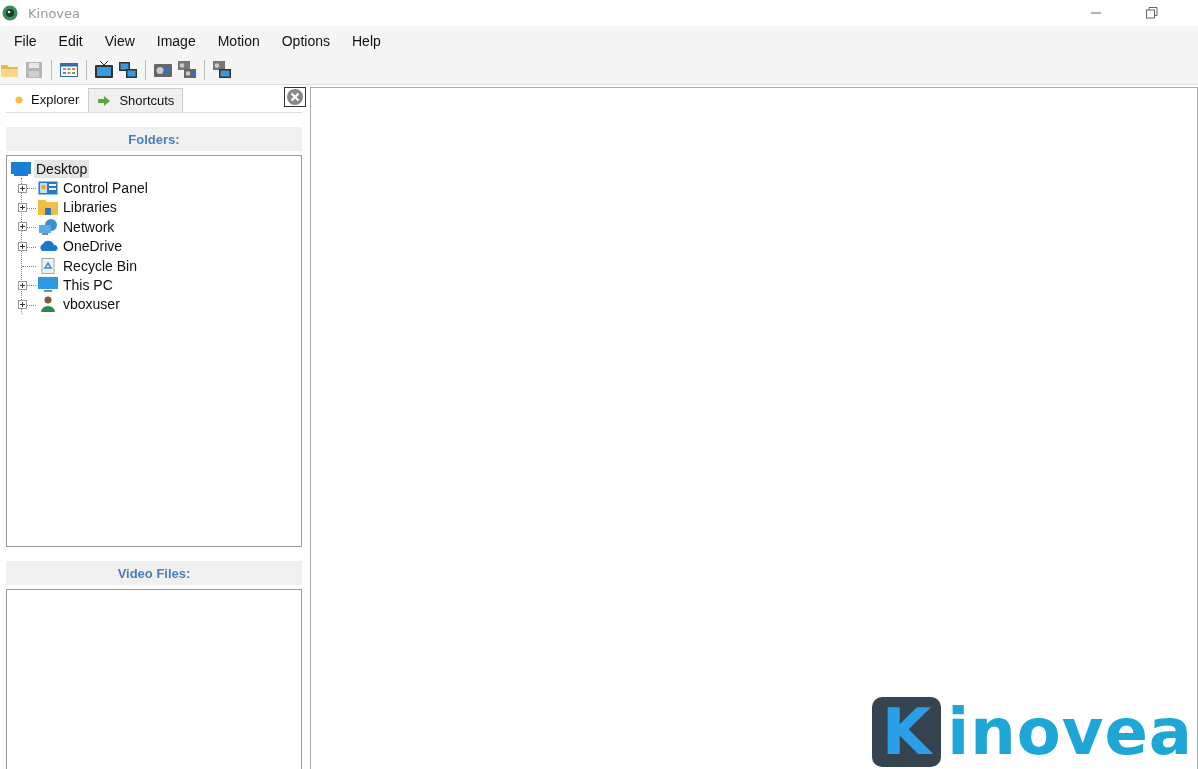 The width and height of the screenshot is (1198, 769). I want to click on grid-icon, so click(69, 70).